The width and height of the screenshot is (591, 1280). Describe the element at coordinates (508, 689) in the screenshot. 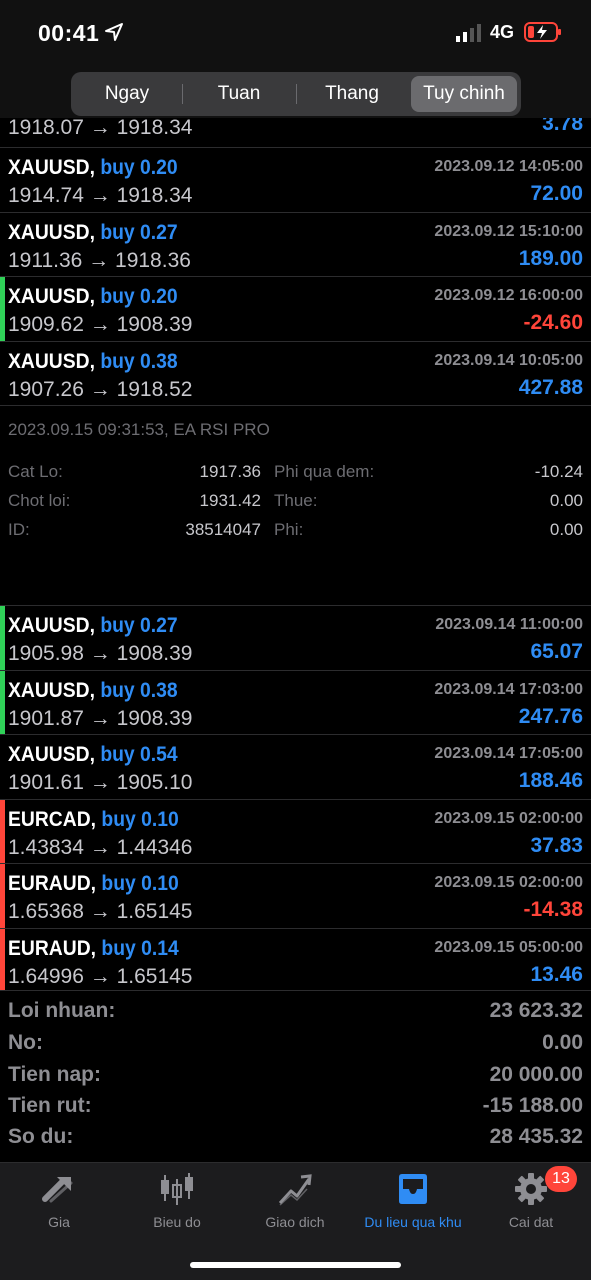

I see `trade-datetime: 2023.09.14 17:03:00` at that location.